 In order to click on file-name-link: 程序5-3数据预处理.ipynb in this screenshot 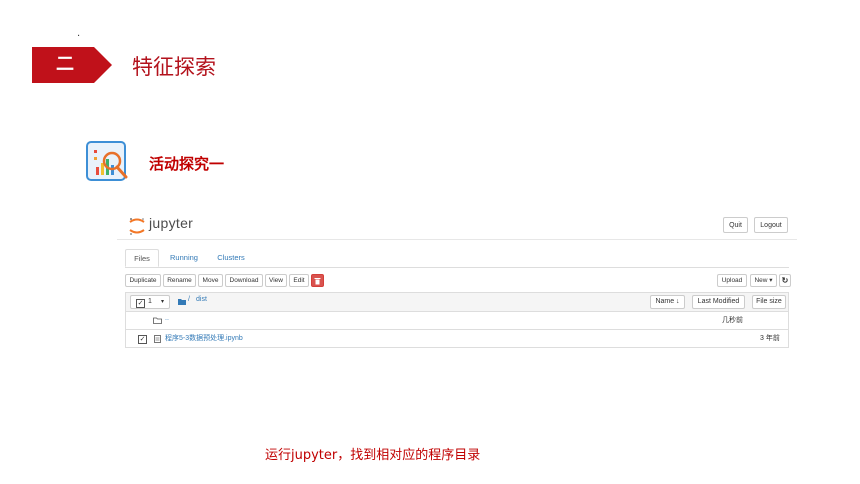, I will do `click(204, 338)`.